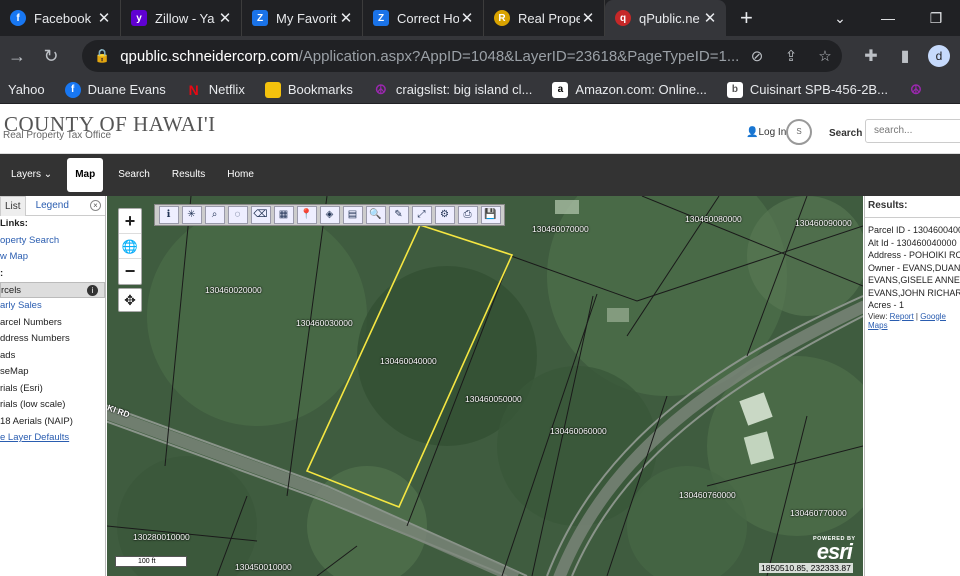  Describe the element at coordinates (52, 356) in the screenshot. I see `layer-roads: ads` at that location.